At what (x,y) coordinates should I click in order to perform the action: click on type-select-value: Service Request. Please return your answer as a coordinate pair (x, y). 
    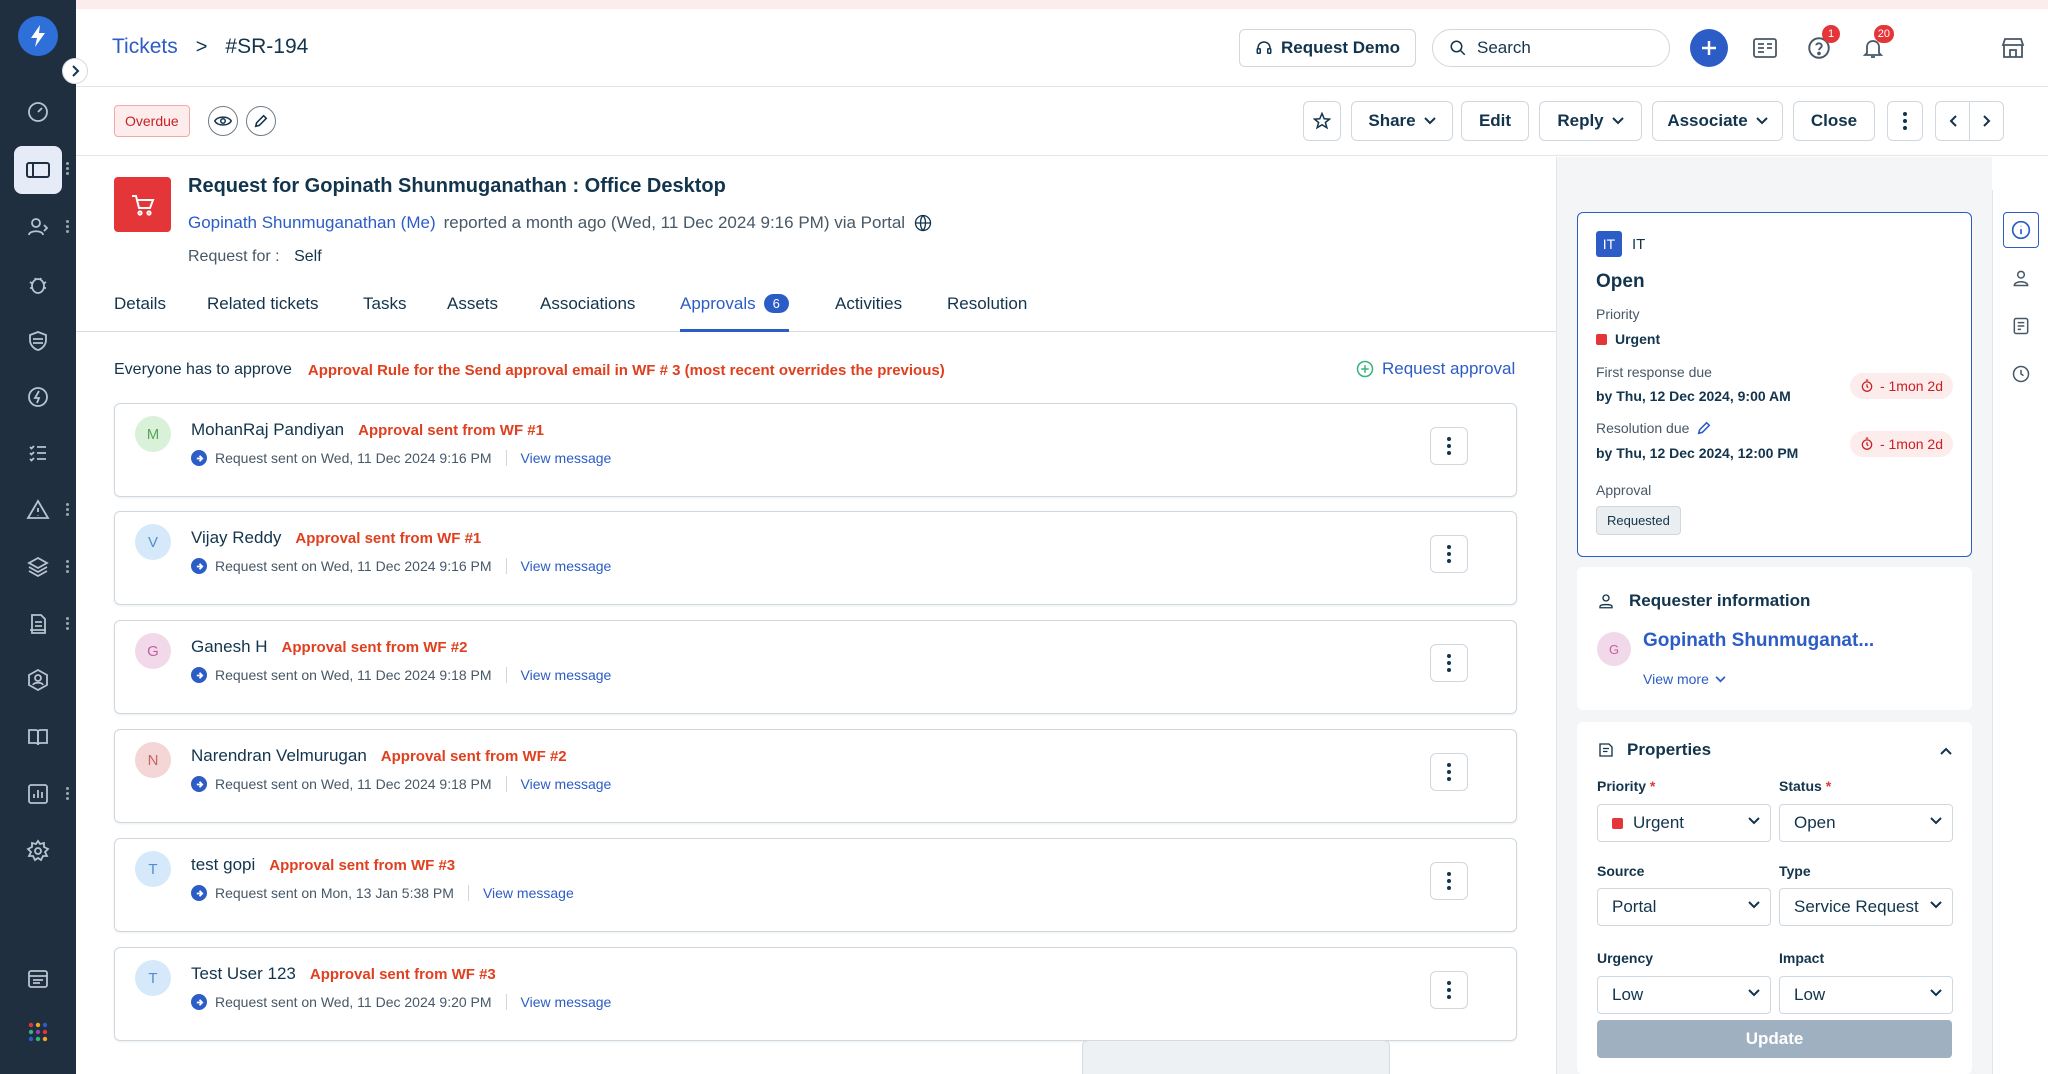
    Looking at the image, I should click on (1856, 906).